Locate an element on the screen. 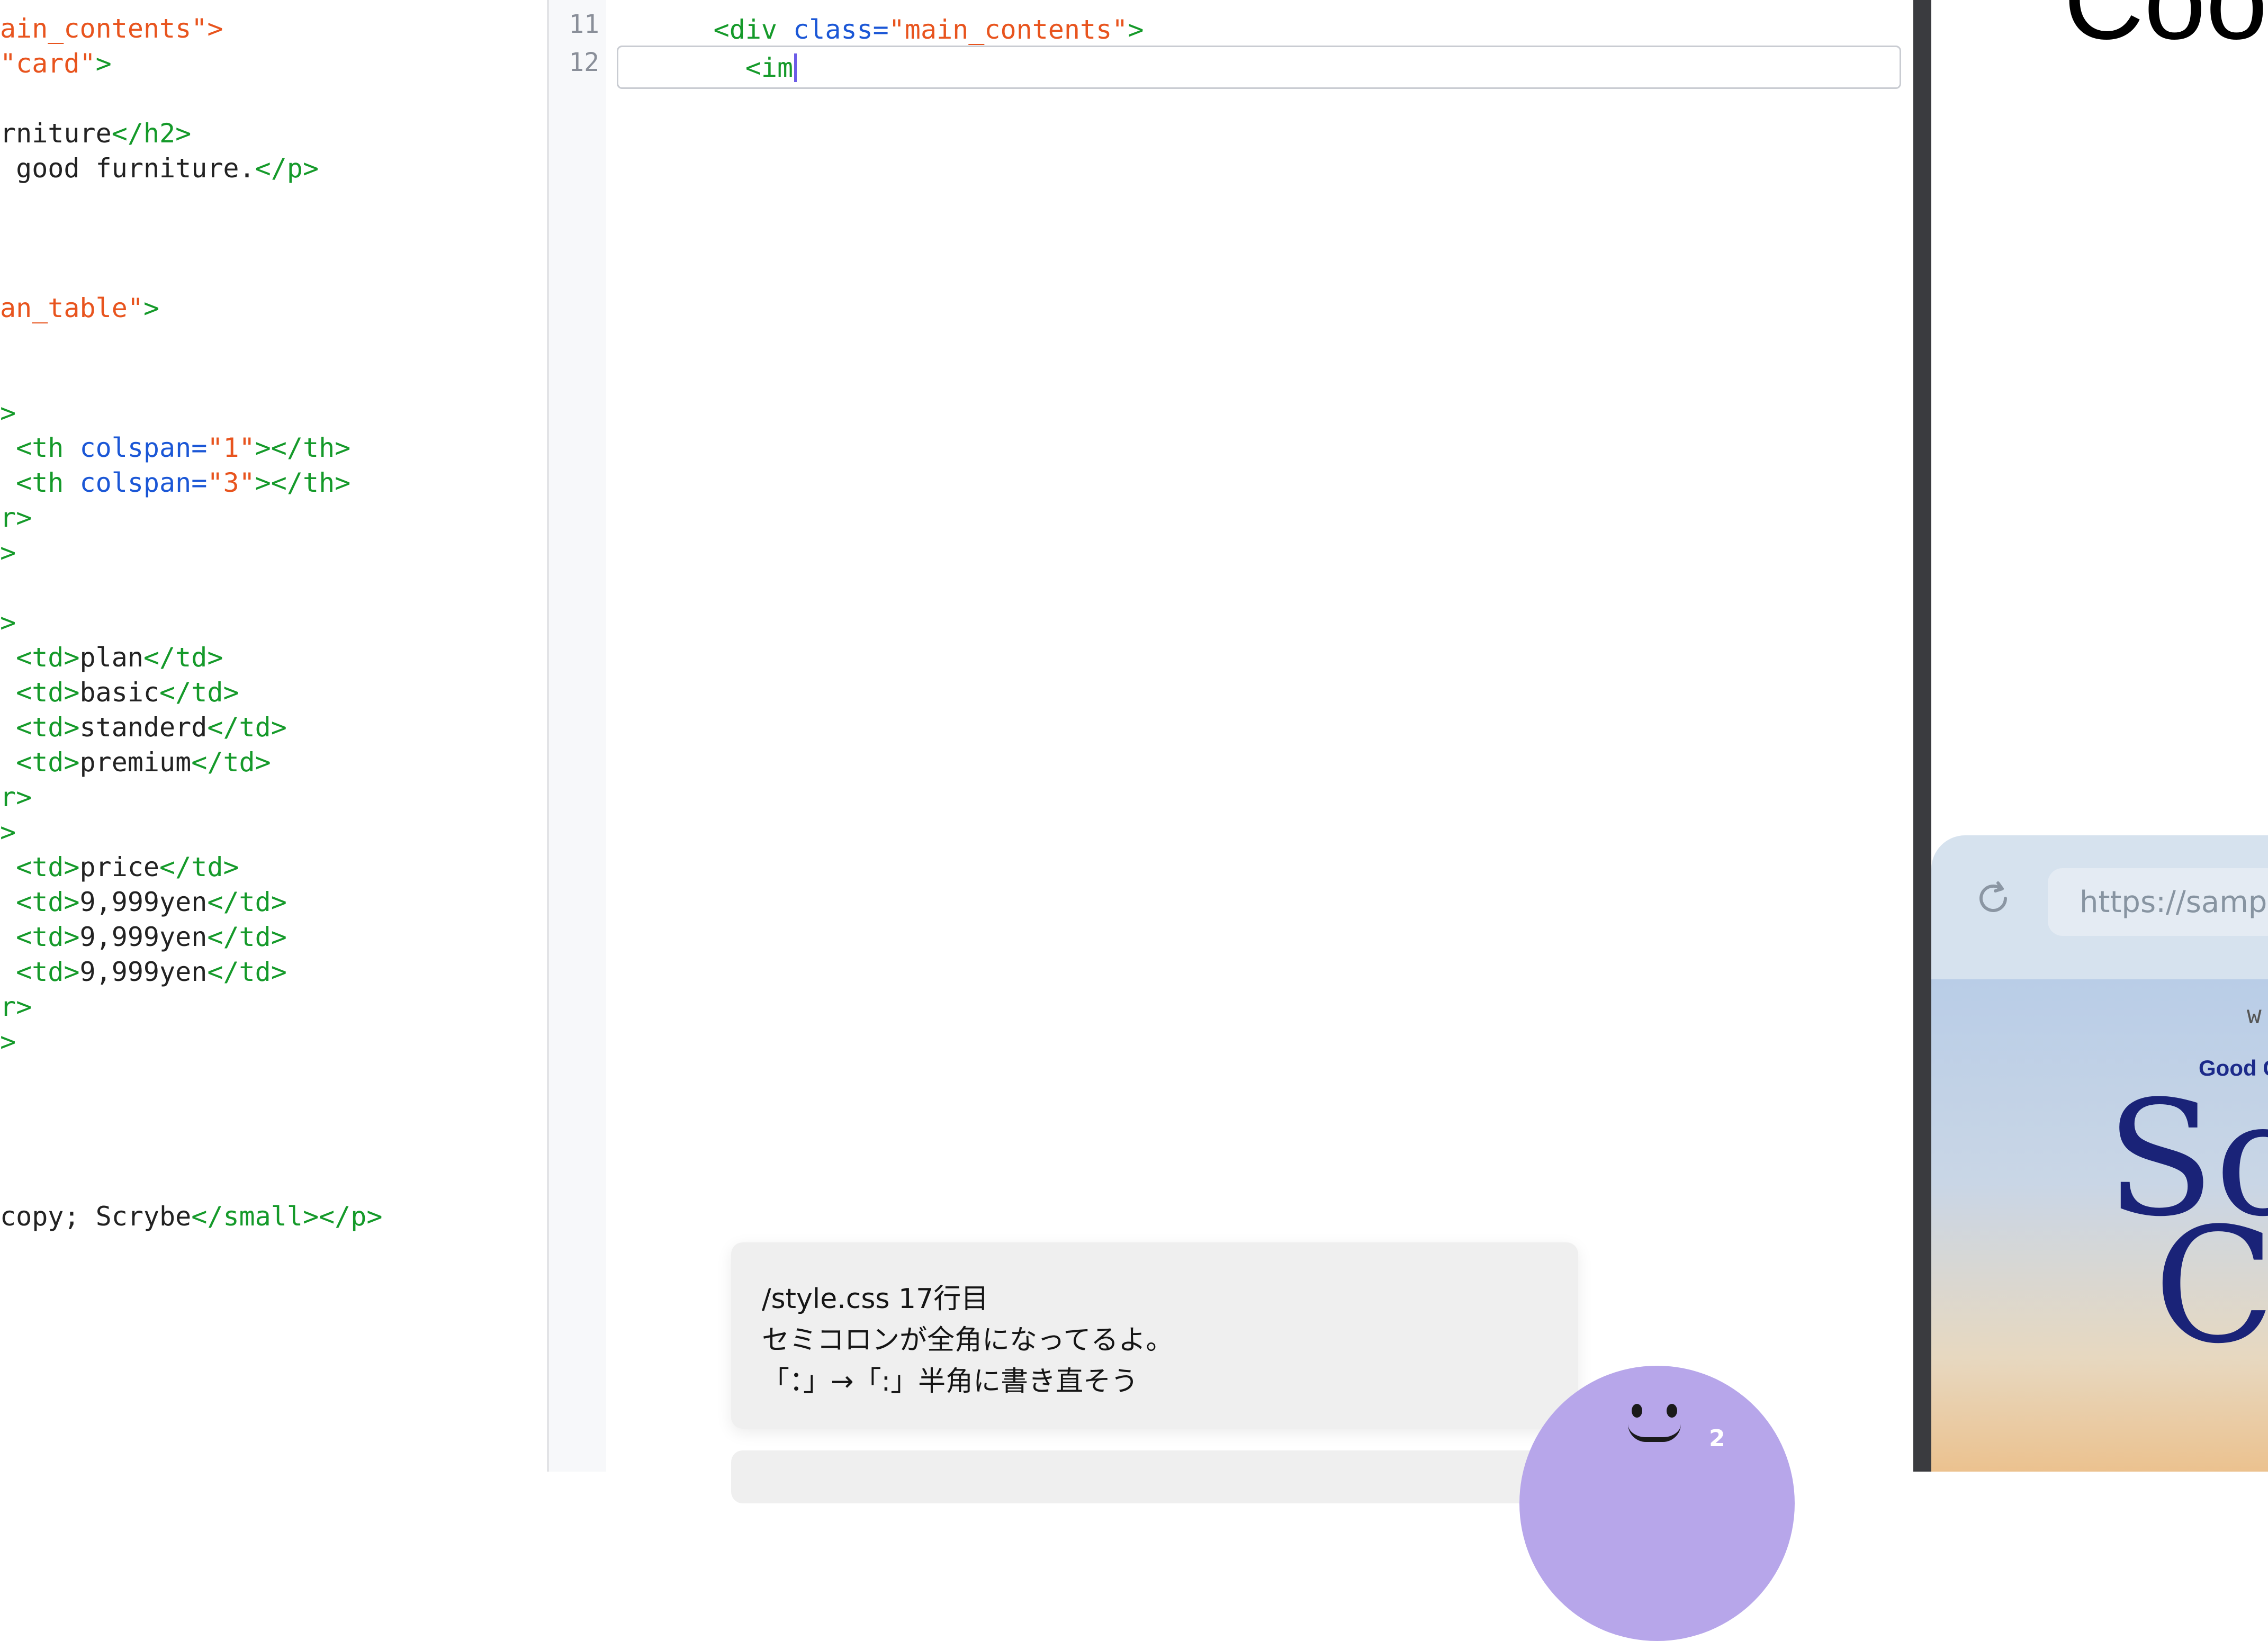 Image resolution: width=2268 pixels, height=1641 pixels. code-line: "card"> is located at coordinates (56, 63).